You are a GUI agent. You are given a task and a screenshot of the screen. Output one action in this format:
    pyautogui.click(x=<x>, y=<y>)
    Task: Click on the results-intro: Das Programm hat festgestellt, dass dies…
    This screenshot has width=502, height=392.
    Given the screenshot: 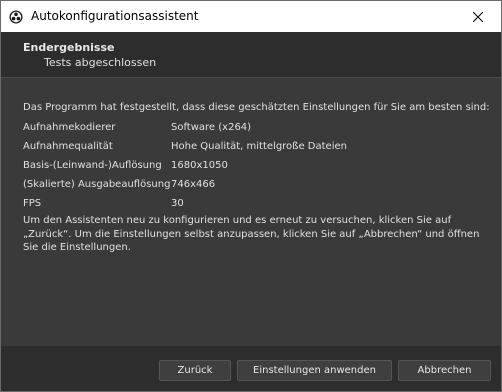 What is the action you would take?
    pyautogui.click(x=256, y=107)
    